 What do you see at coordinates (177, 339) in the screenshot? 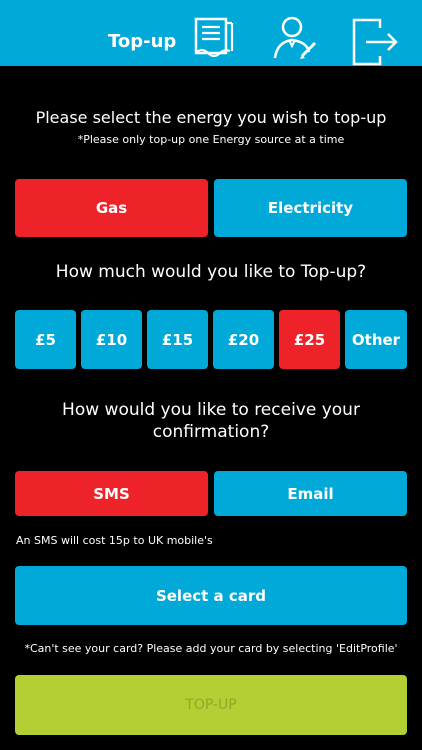
I see `amount-option-15: £15` at bounding box center [177, 339].